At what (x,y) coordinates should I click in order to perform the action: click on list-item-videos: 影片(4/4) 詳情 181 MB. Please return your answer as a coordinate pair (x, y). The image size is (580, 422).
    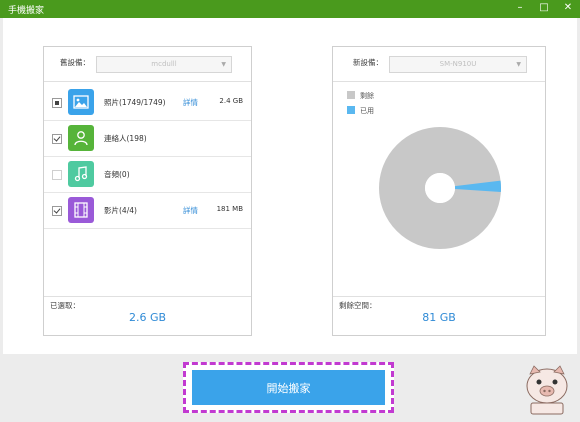
    Looking at the image, I should click on (147, 210).